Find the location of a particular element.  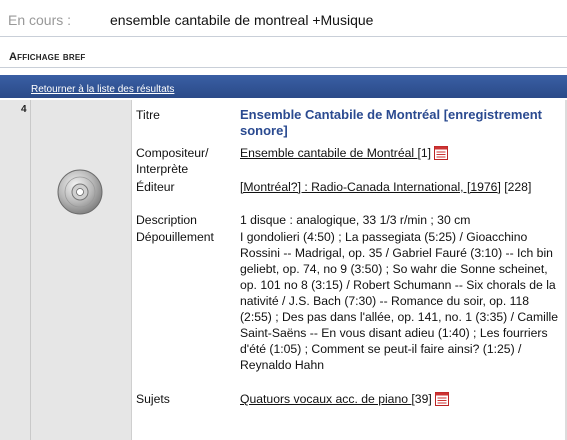

section-title: Affichage bref is located at coordinates (47, 57).